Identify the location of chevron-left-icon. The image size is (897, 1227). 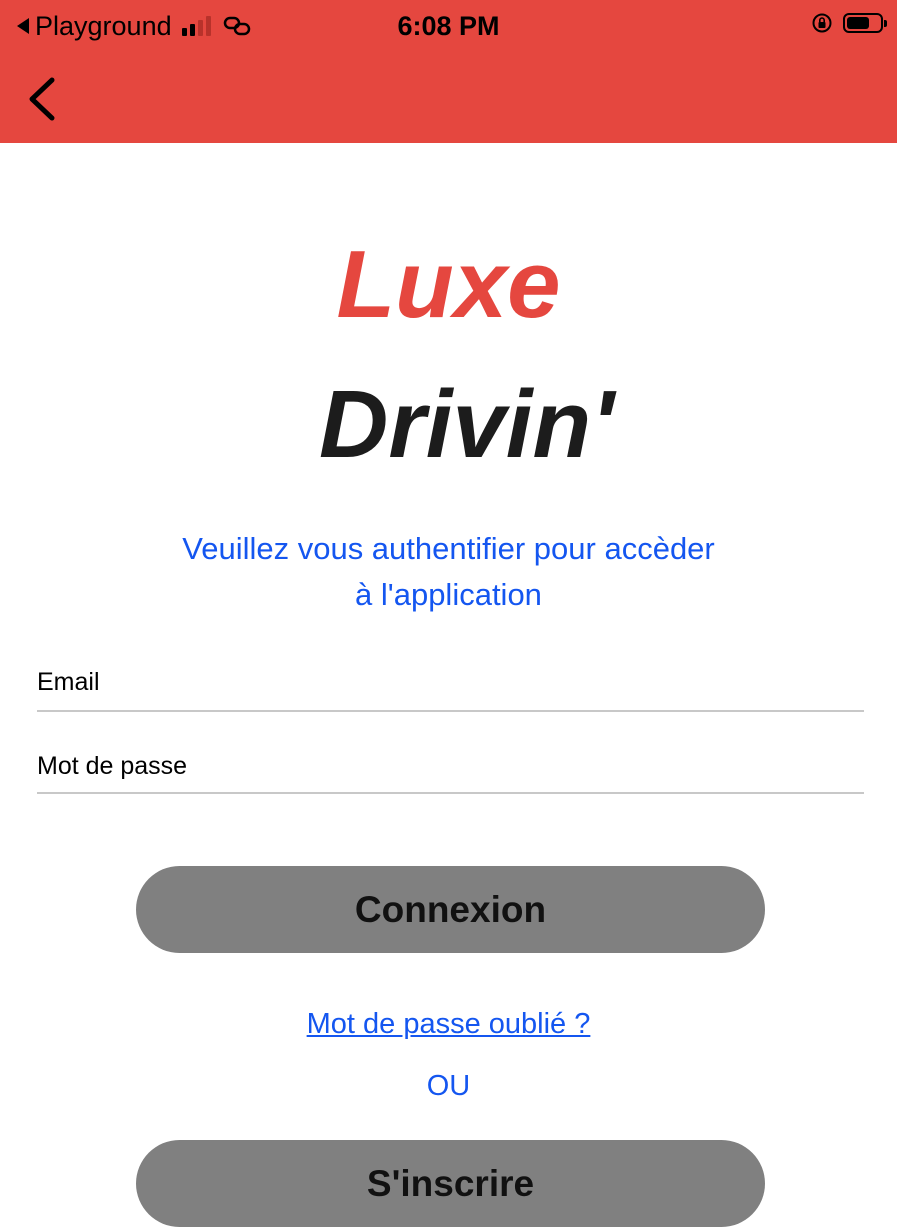
(44, 99).